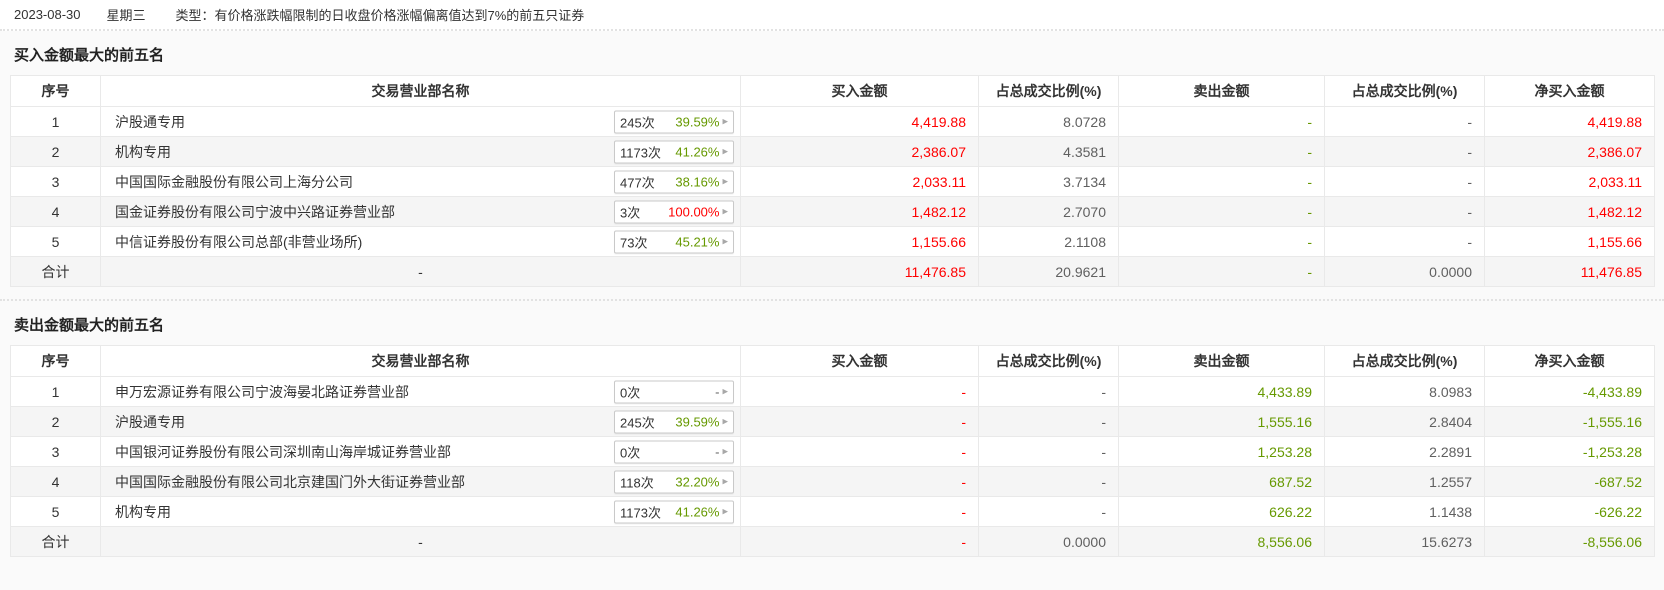  I want to click on branch-name-cell: 沪股通专用 245次 39.59% ▸, so click(420, 121).